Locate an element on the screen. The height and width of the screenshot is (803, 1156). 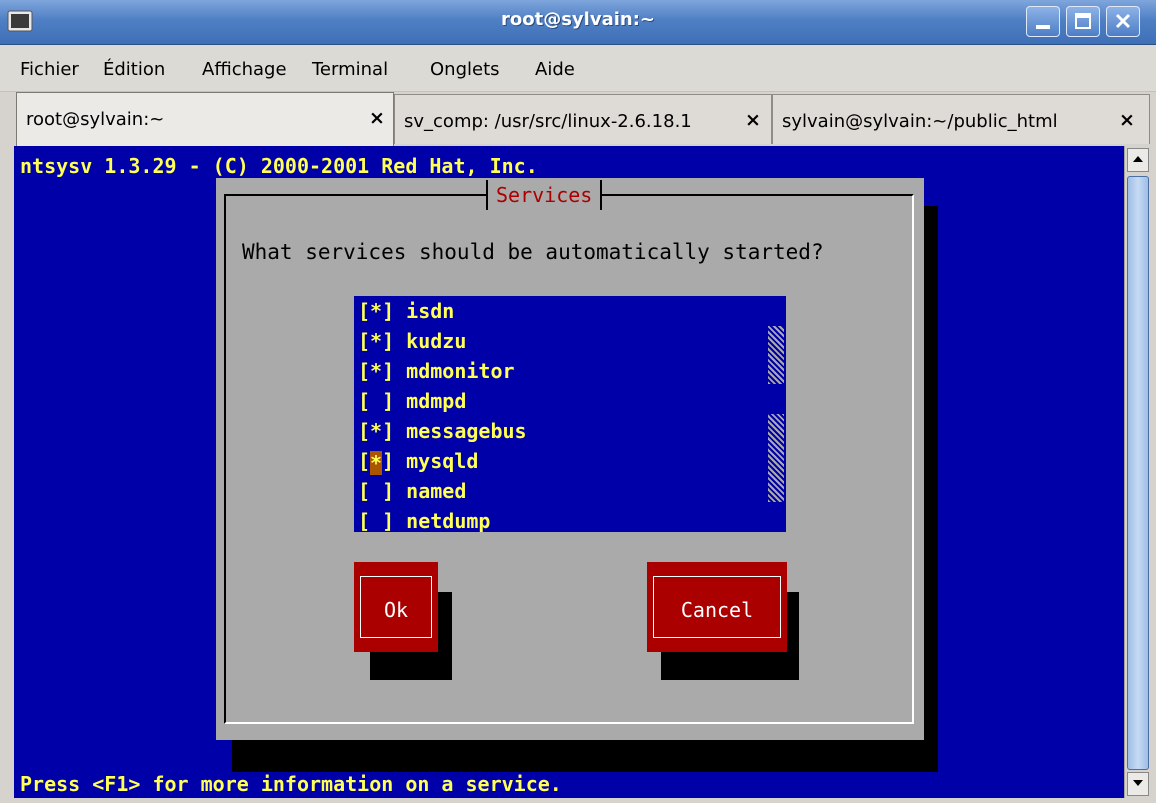
list-item: [*] messagebus is located at coordinates (442, 431).